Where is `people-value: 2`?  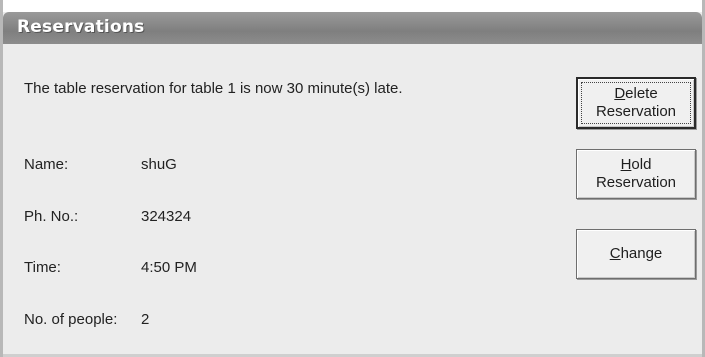 people-value: 2 is located at coordinates (145, 319).